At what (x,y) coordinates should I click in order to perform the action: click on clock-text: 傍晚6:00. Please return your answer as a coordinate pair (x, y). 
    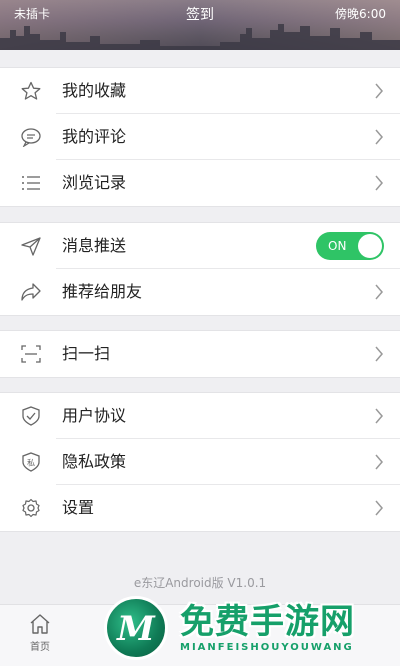
    Looking at the image, I should click on (360, 14).